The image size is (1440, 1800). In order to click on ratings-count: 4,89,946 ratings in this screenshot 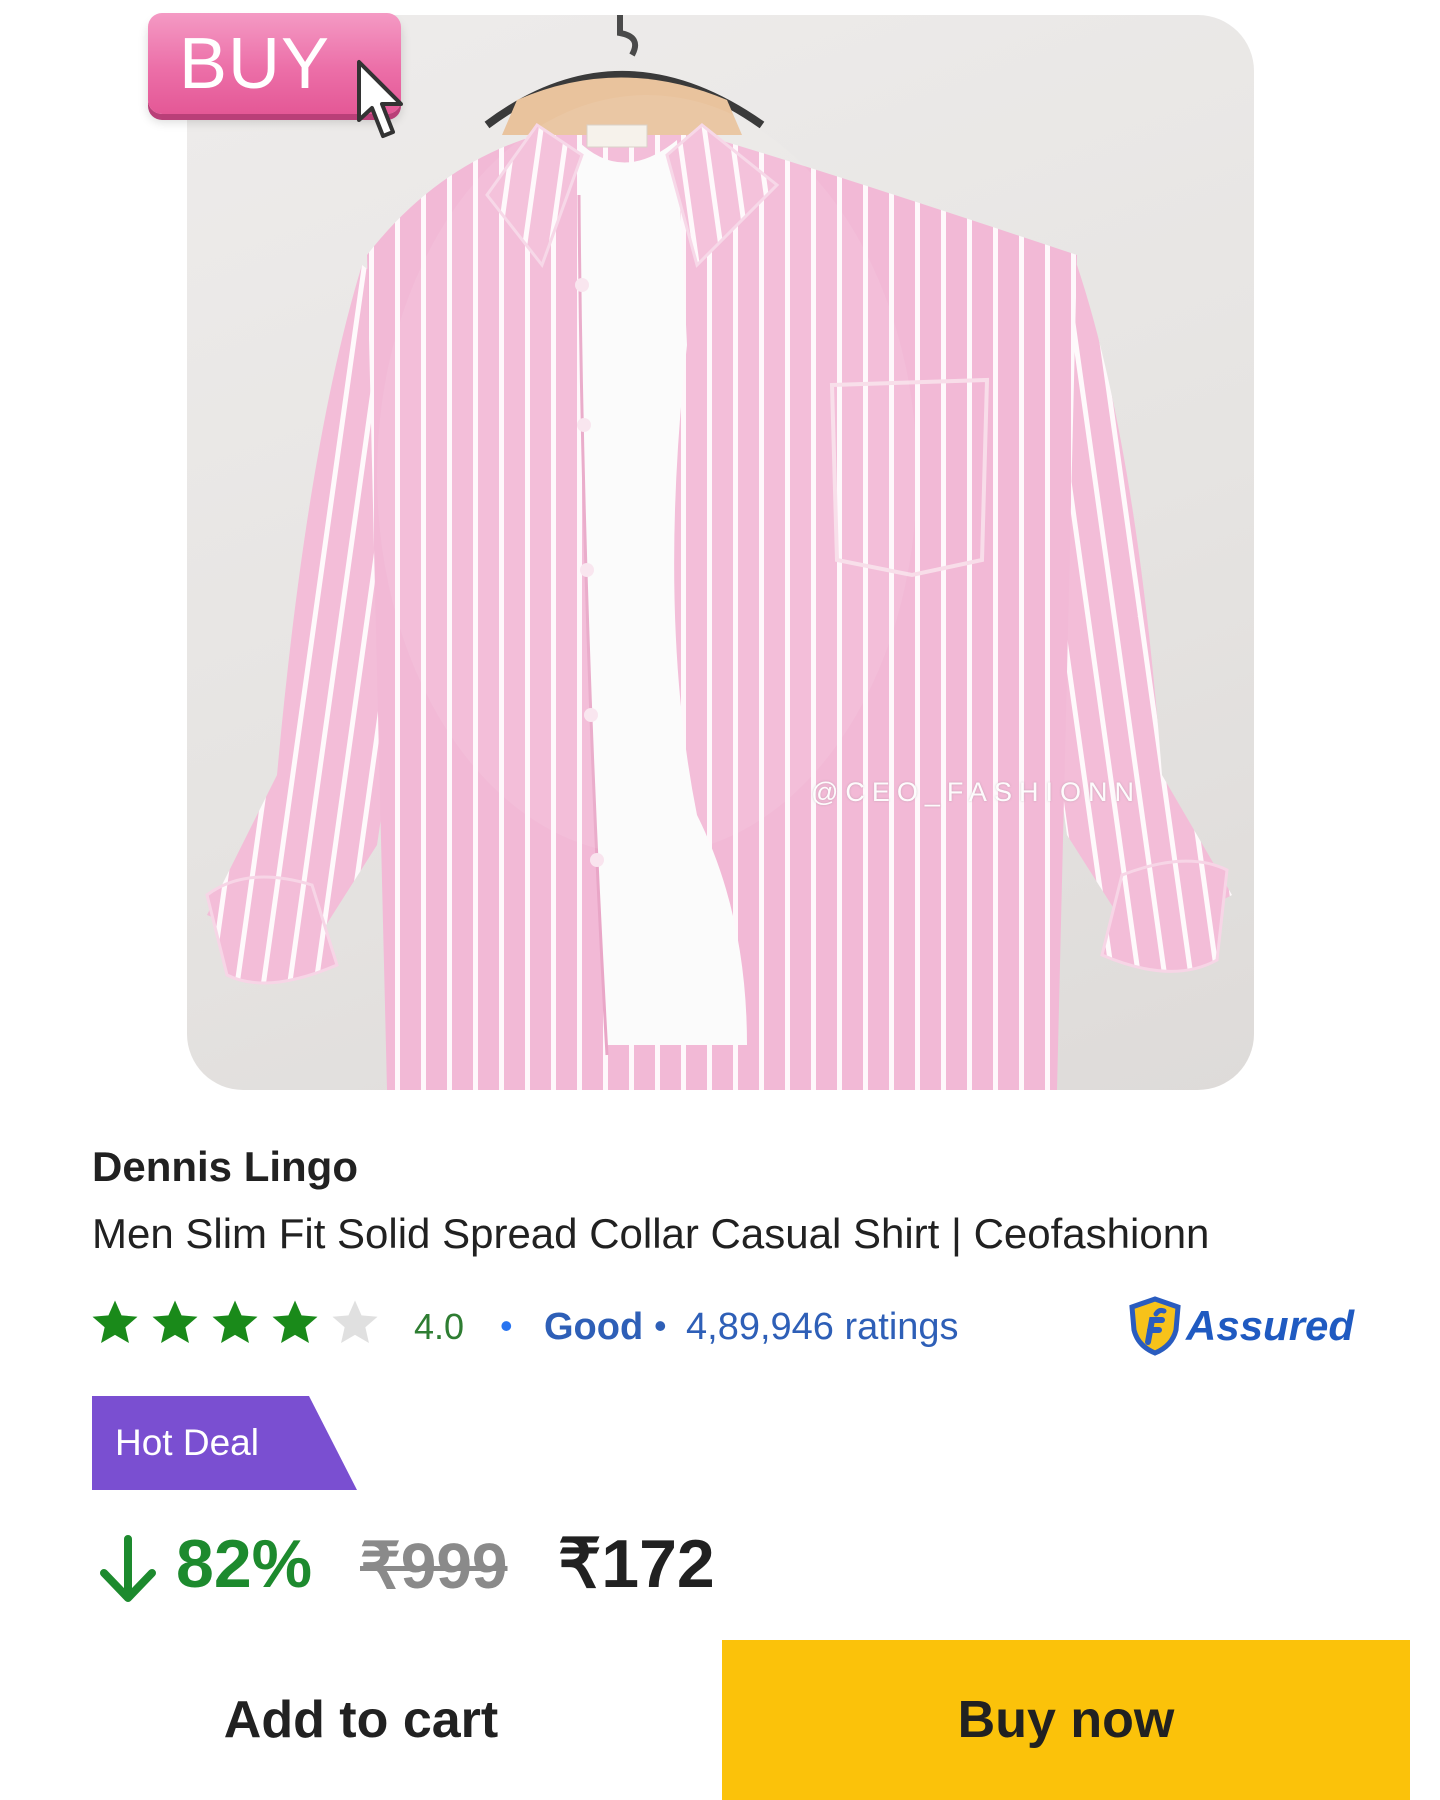, I will do `click(822, 1327)`.